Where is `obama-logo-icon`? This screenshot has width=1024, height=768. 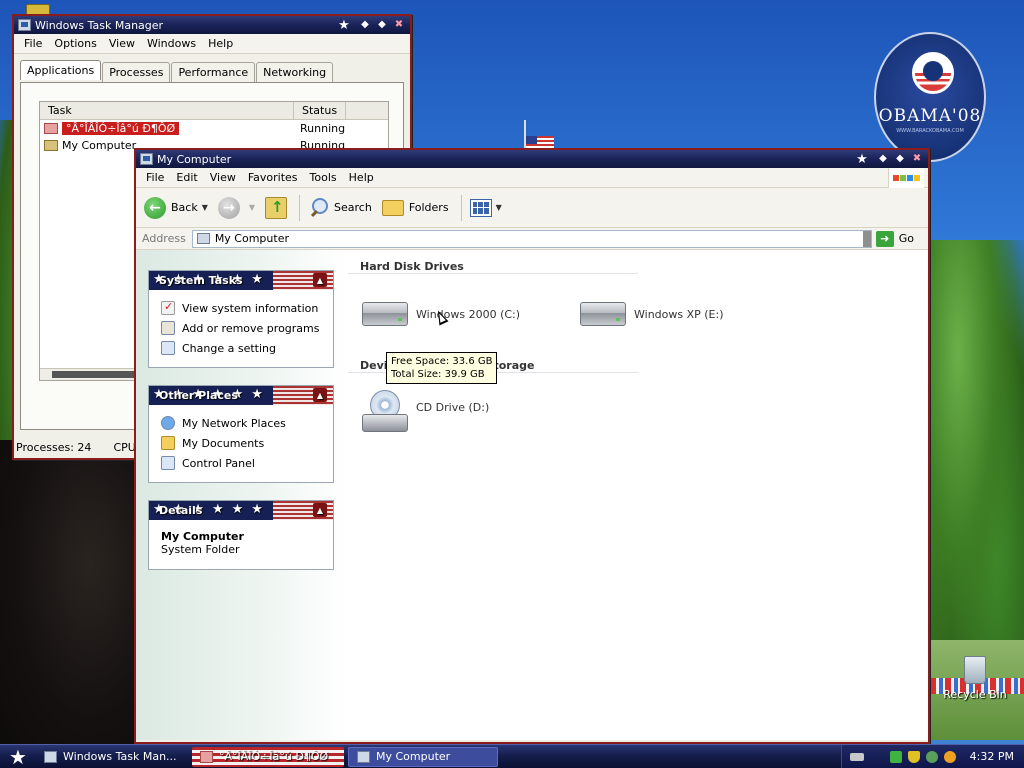 obama-logo-icon is located at coordinates (933, 73).